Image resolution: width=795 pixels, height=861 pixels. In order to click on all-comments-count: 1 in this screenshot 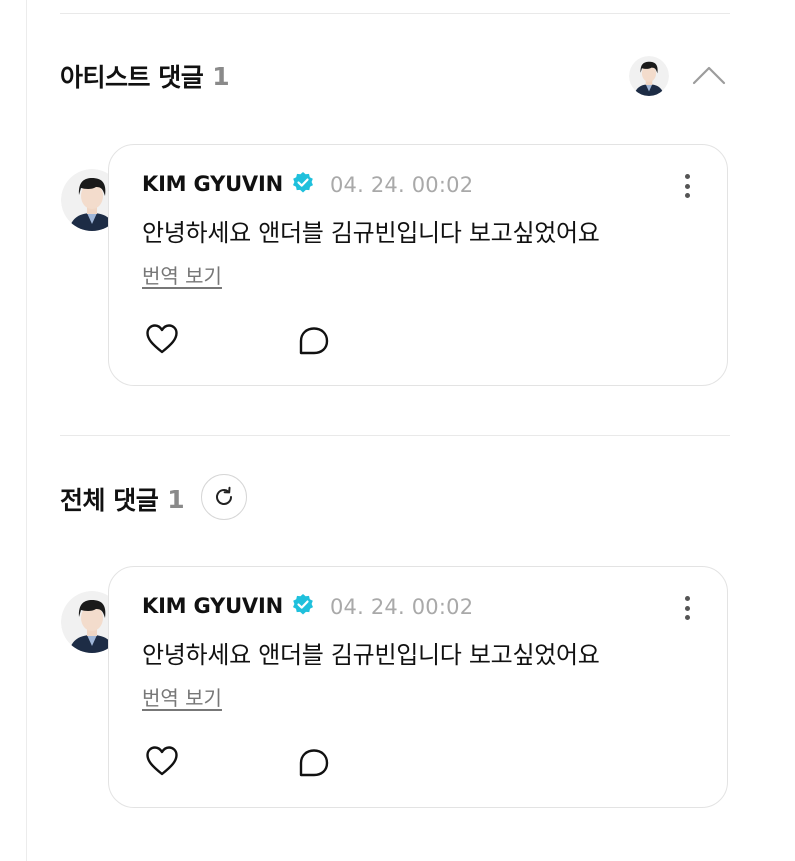, I will do `click(176, 499)`.